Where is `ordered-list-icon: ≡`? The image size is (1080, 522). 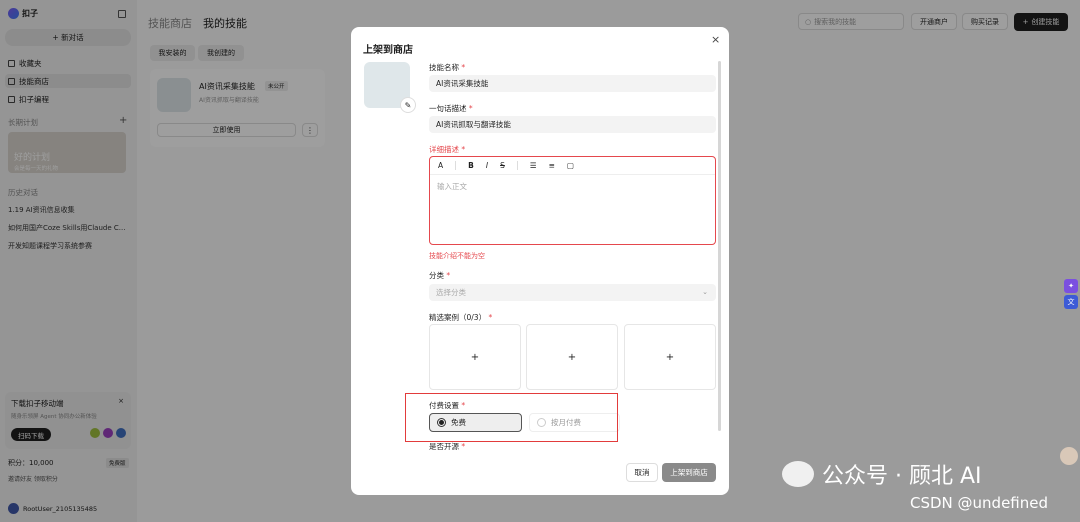
ordered-list-icon: ≡ is located at coordinates (552, 165).